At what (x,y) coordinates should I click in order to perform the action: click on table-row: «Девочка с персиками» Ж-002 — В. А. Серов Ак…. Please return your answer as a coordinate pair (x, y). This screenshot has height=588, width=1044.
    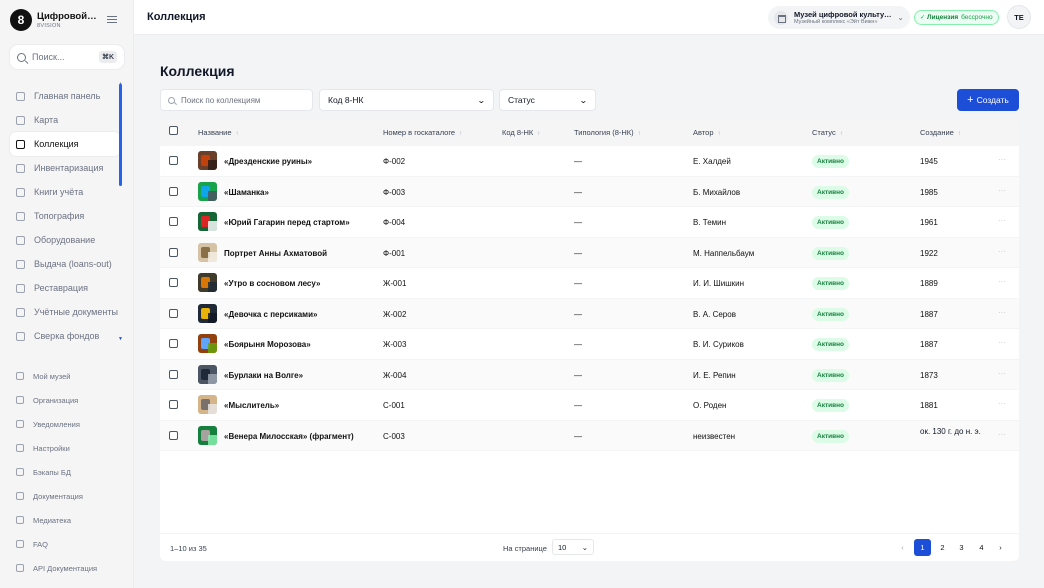
    Looking at the image, I should click on (589, 313).